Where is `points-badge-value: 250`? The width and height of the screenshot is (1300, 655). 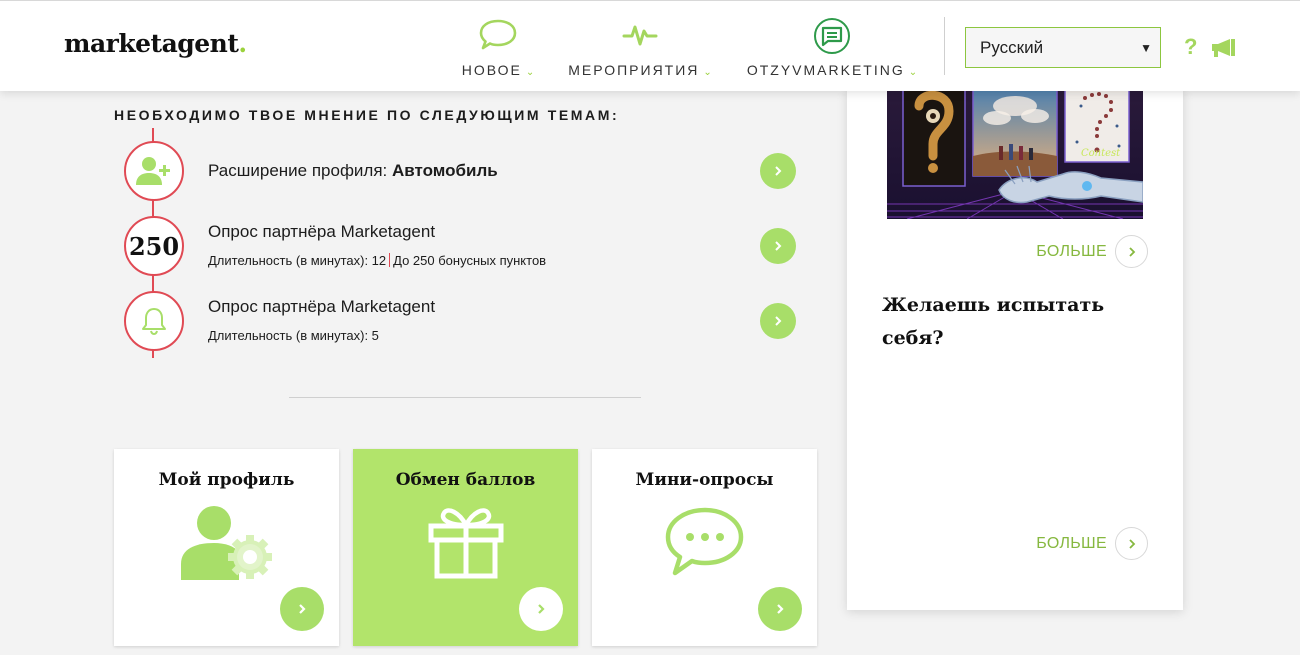 points-badge-value: 250 is located at coordinates (154, 246).